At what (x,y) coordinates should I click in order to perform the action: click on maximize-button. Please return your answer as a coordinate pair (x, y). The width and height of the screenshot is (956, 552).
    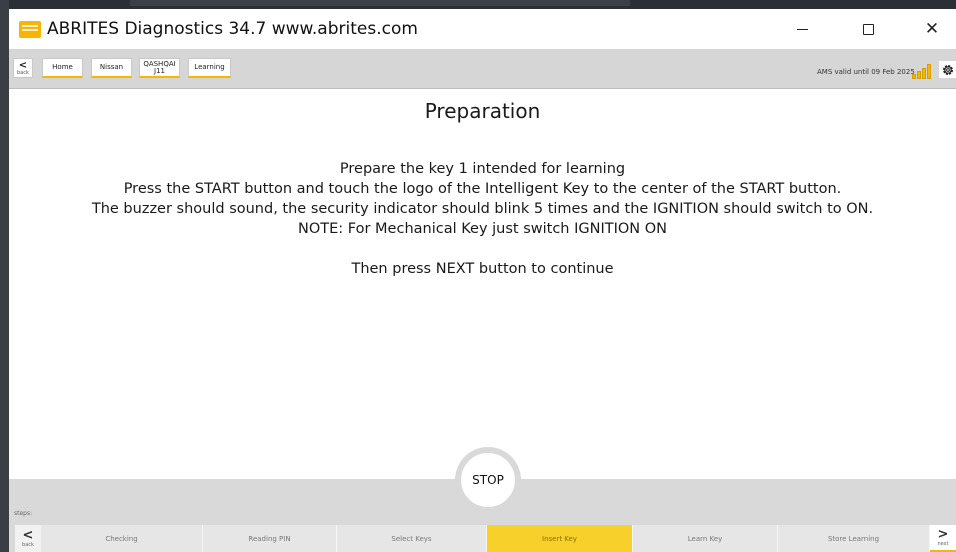
    Looking at the image, I should click on (868, 29).